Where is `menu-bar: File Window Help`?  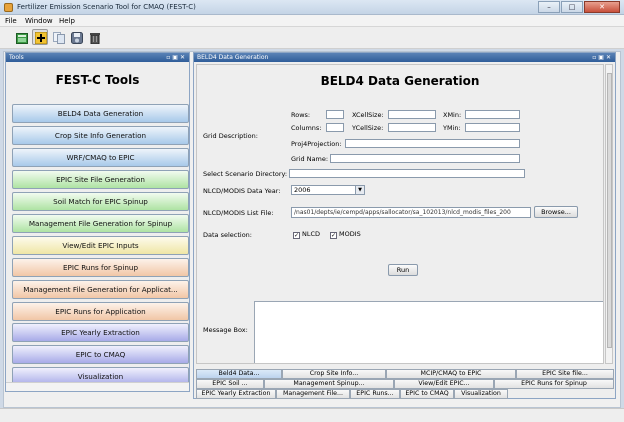
menu-bar: File Window Help is located at coordinates (312, 21).